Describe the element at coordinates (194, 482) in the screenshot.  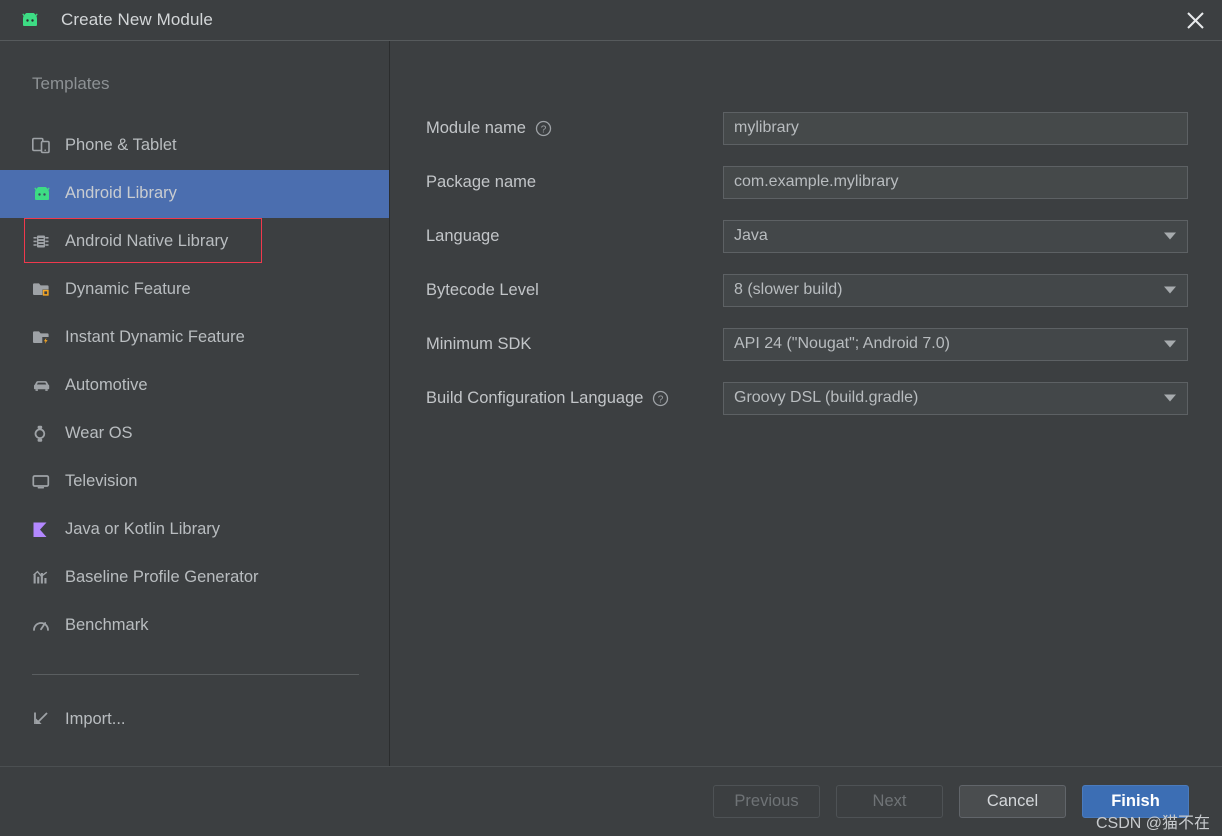
I see `sidebar-item-television: Television` at that location.